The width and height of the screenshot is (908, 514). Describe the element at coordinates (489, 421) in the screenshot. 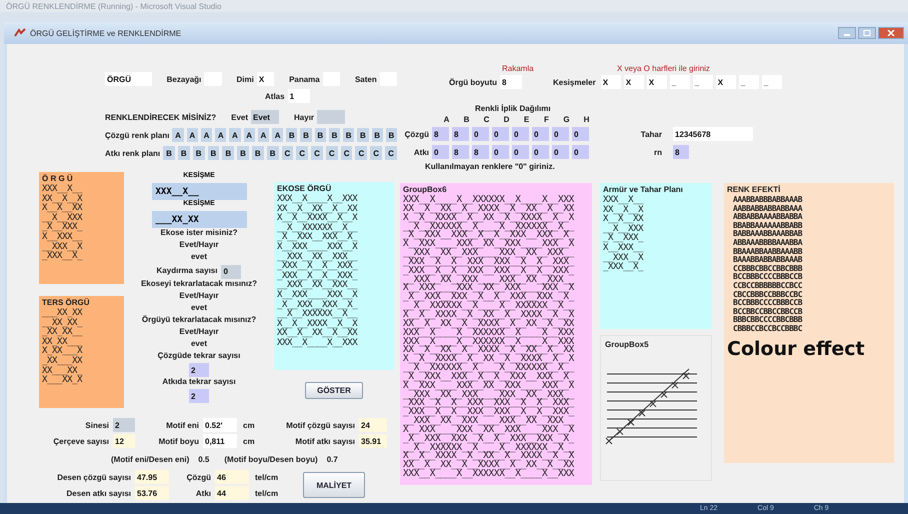

I see `pattern-row-text: __XXX__XX__XXX____XXX__XX__XXX__` at that location.